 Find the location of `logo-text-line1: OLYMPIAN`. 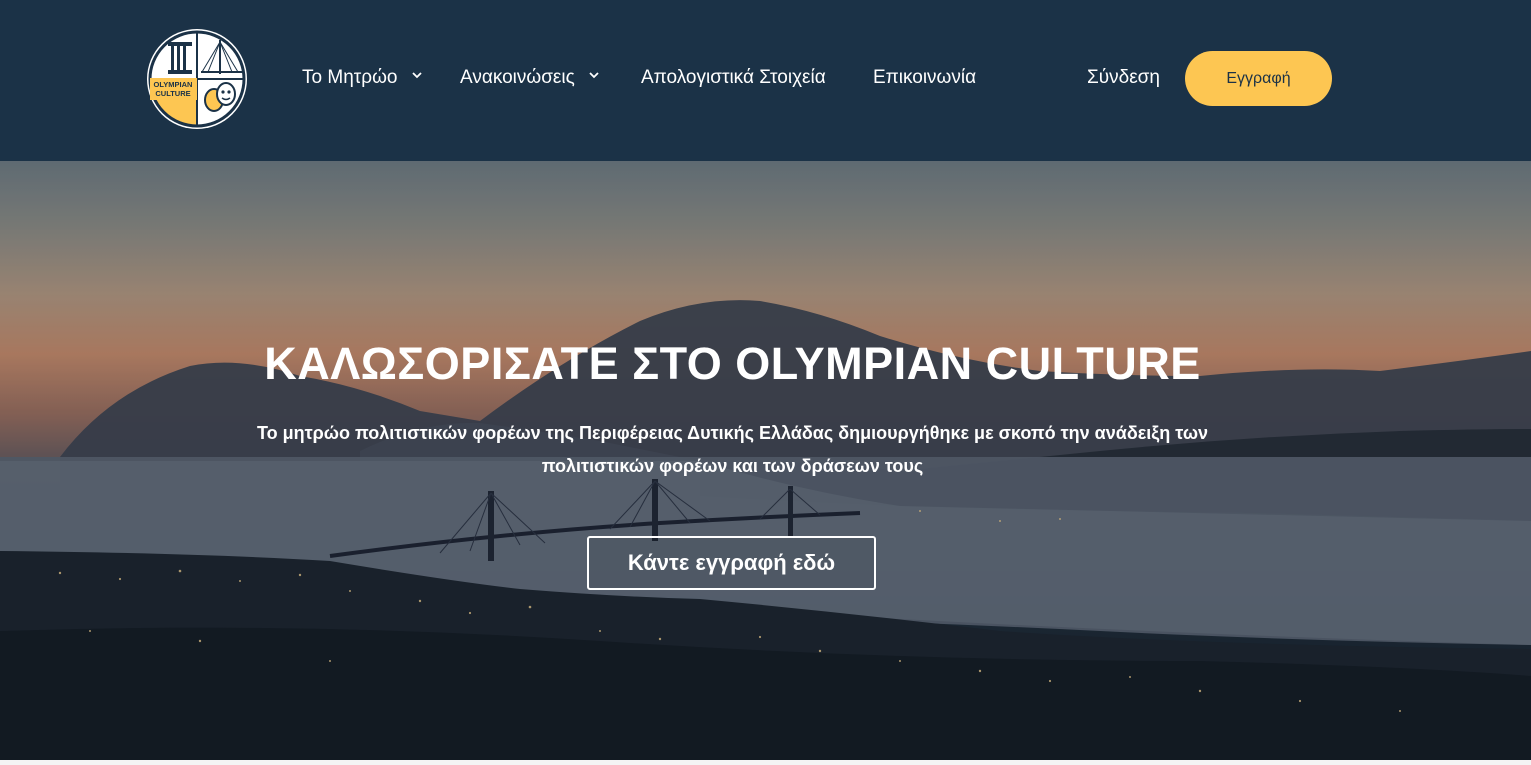

logo-text-line1: OLYMPIAN is located at coordinates (173, 84).